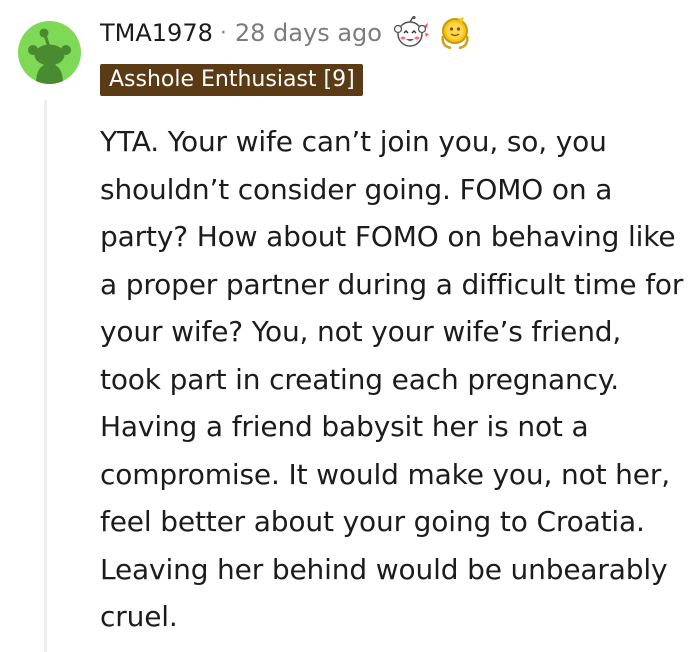 This screenshot has width=700, height=652. What do you see at coordinates (49, 56) in the screenshot?
I see `snoo-avatar-icon` at bounding box center [49, 56].